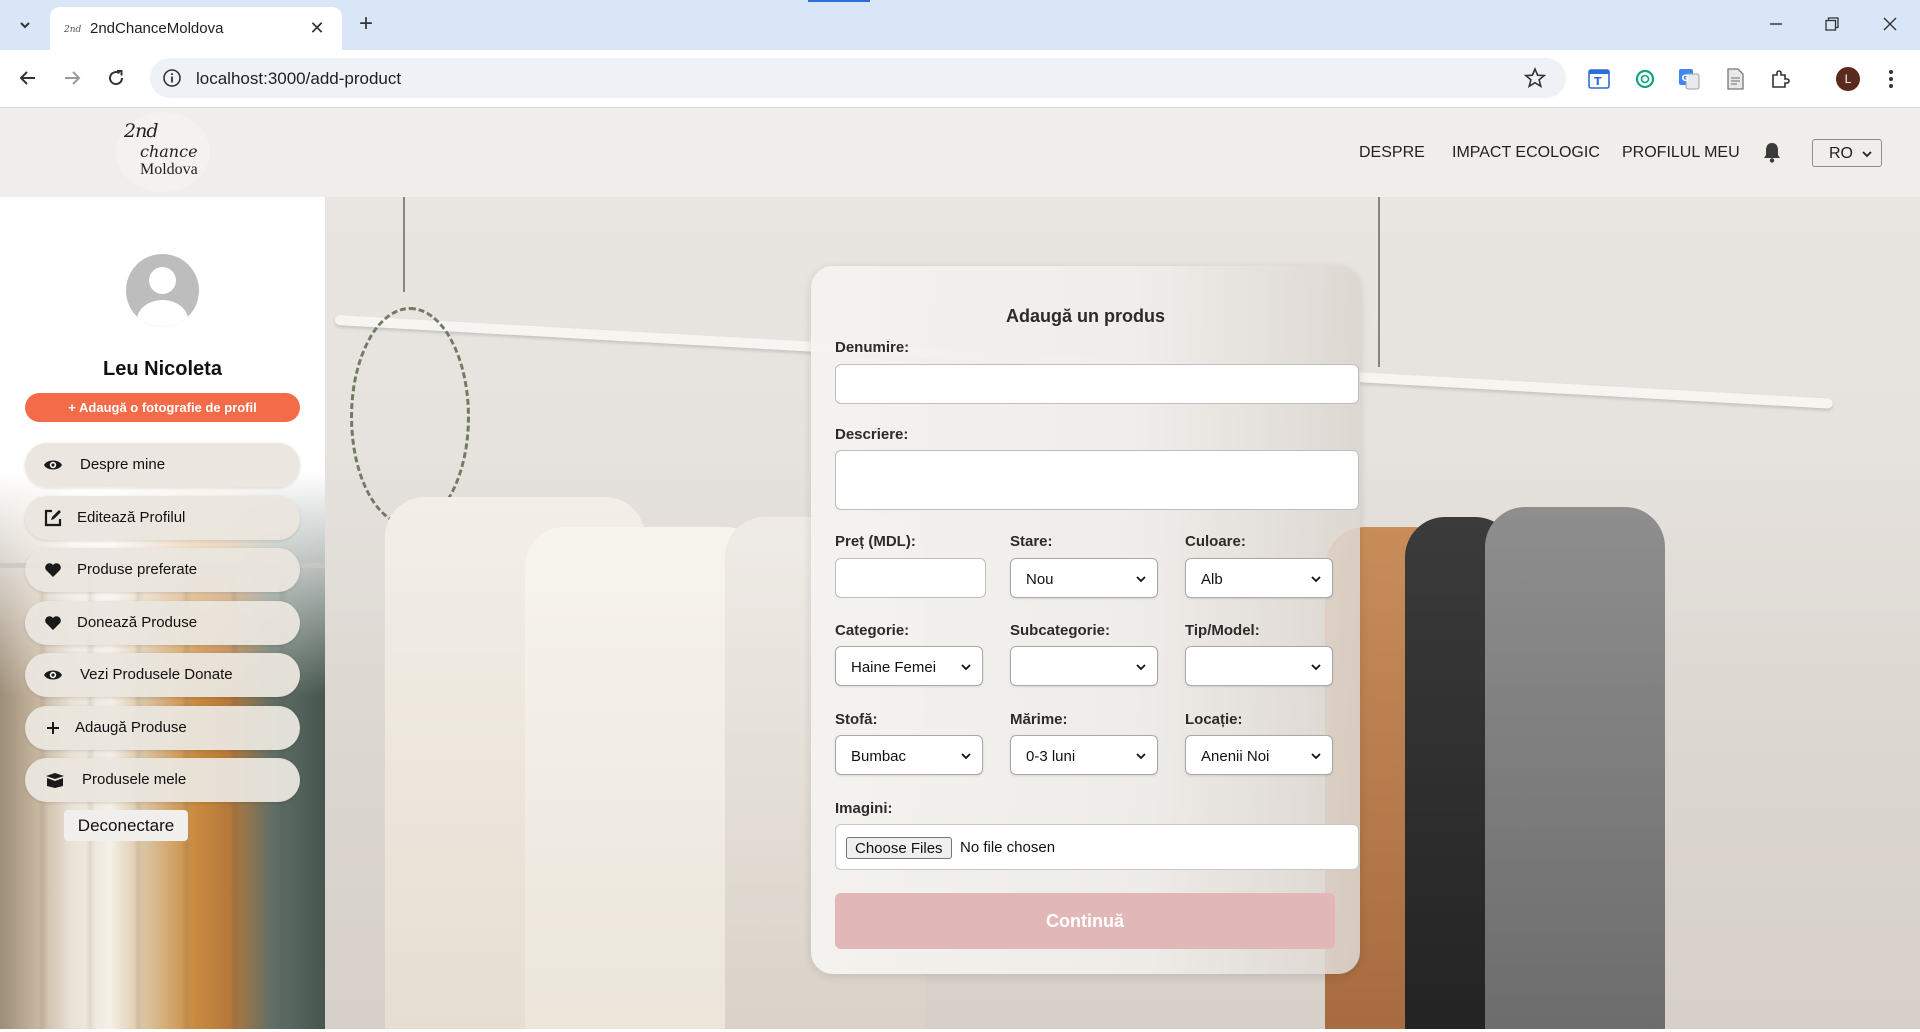  Describe the element at coordinates (131, 727) in the screenshot. I see `sidebar-item-label: Adaugă Produse` at that location.